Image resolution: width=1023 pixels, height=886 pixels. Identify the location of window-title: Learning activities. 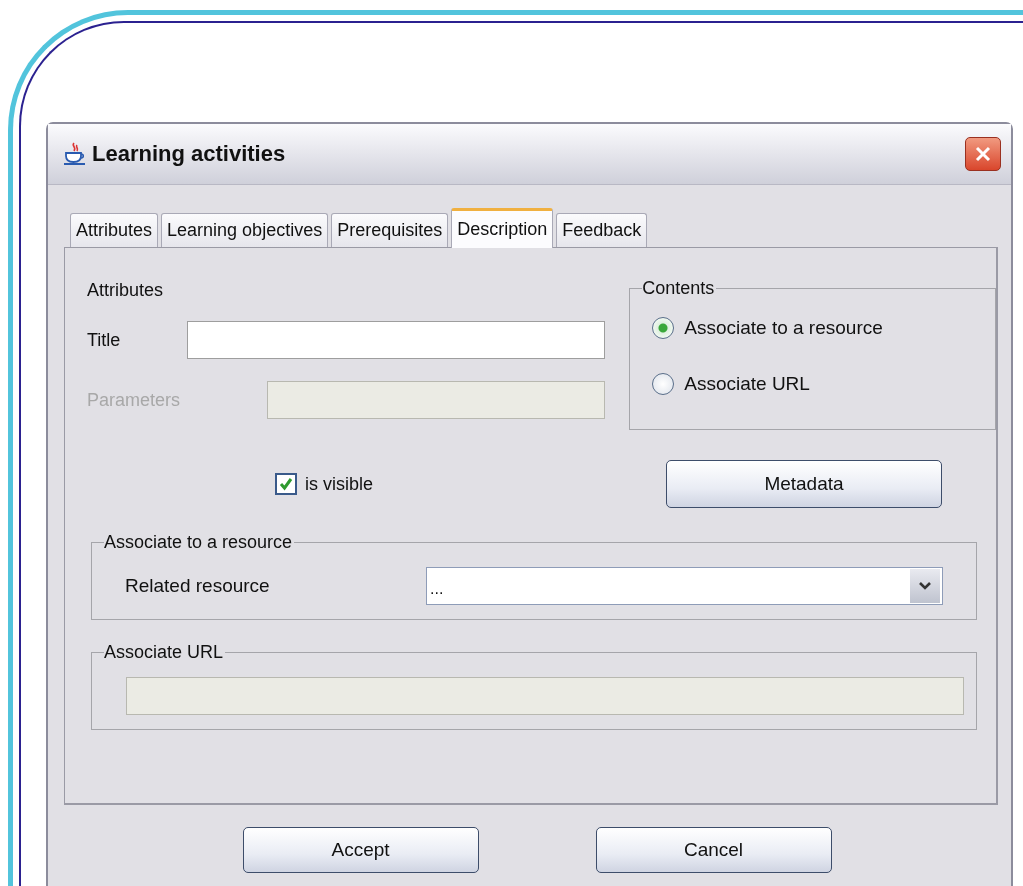
(189, 154).